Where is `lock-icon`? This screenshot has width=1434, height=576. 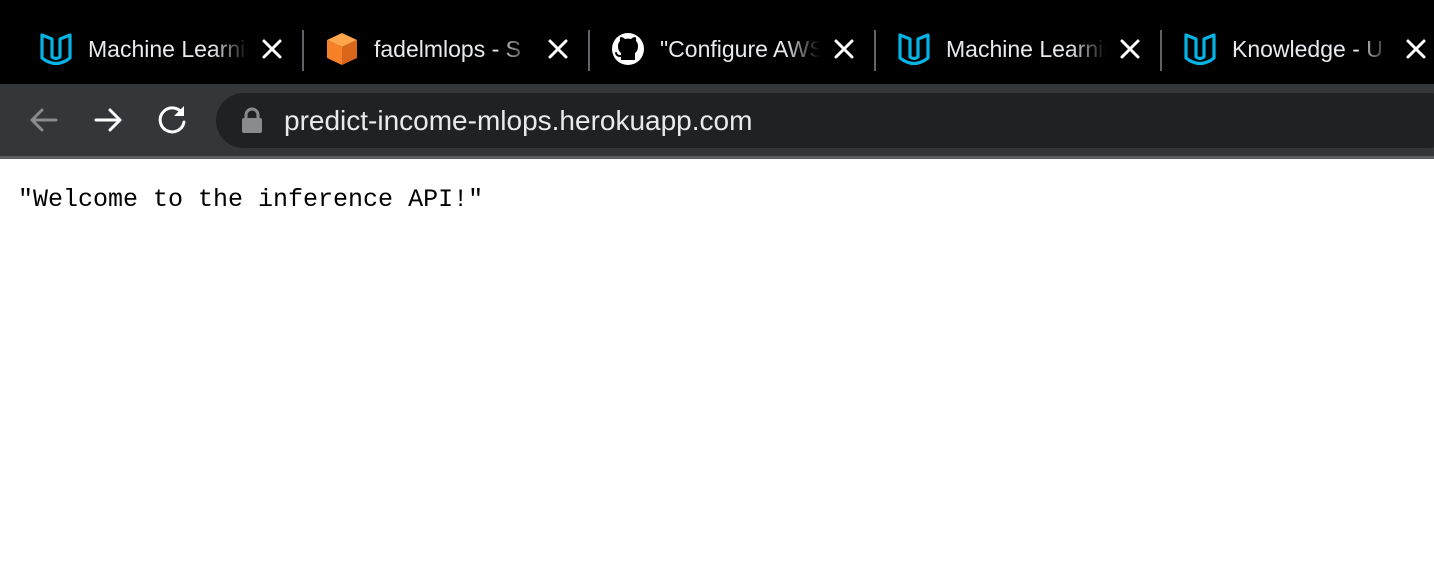
lock-icon is located at coordinates (252, 120).